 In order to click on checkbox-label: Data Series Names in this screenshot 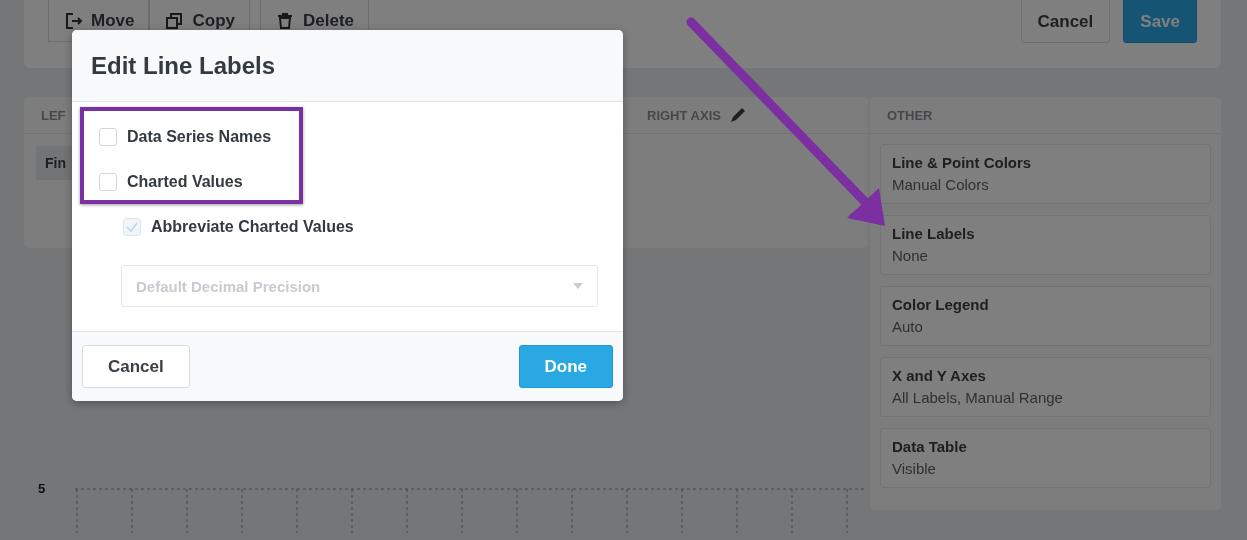, I will do `click(199, 136)`.